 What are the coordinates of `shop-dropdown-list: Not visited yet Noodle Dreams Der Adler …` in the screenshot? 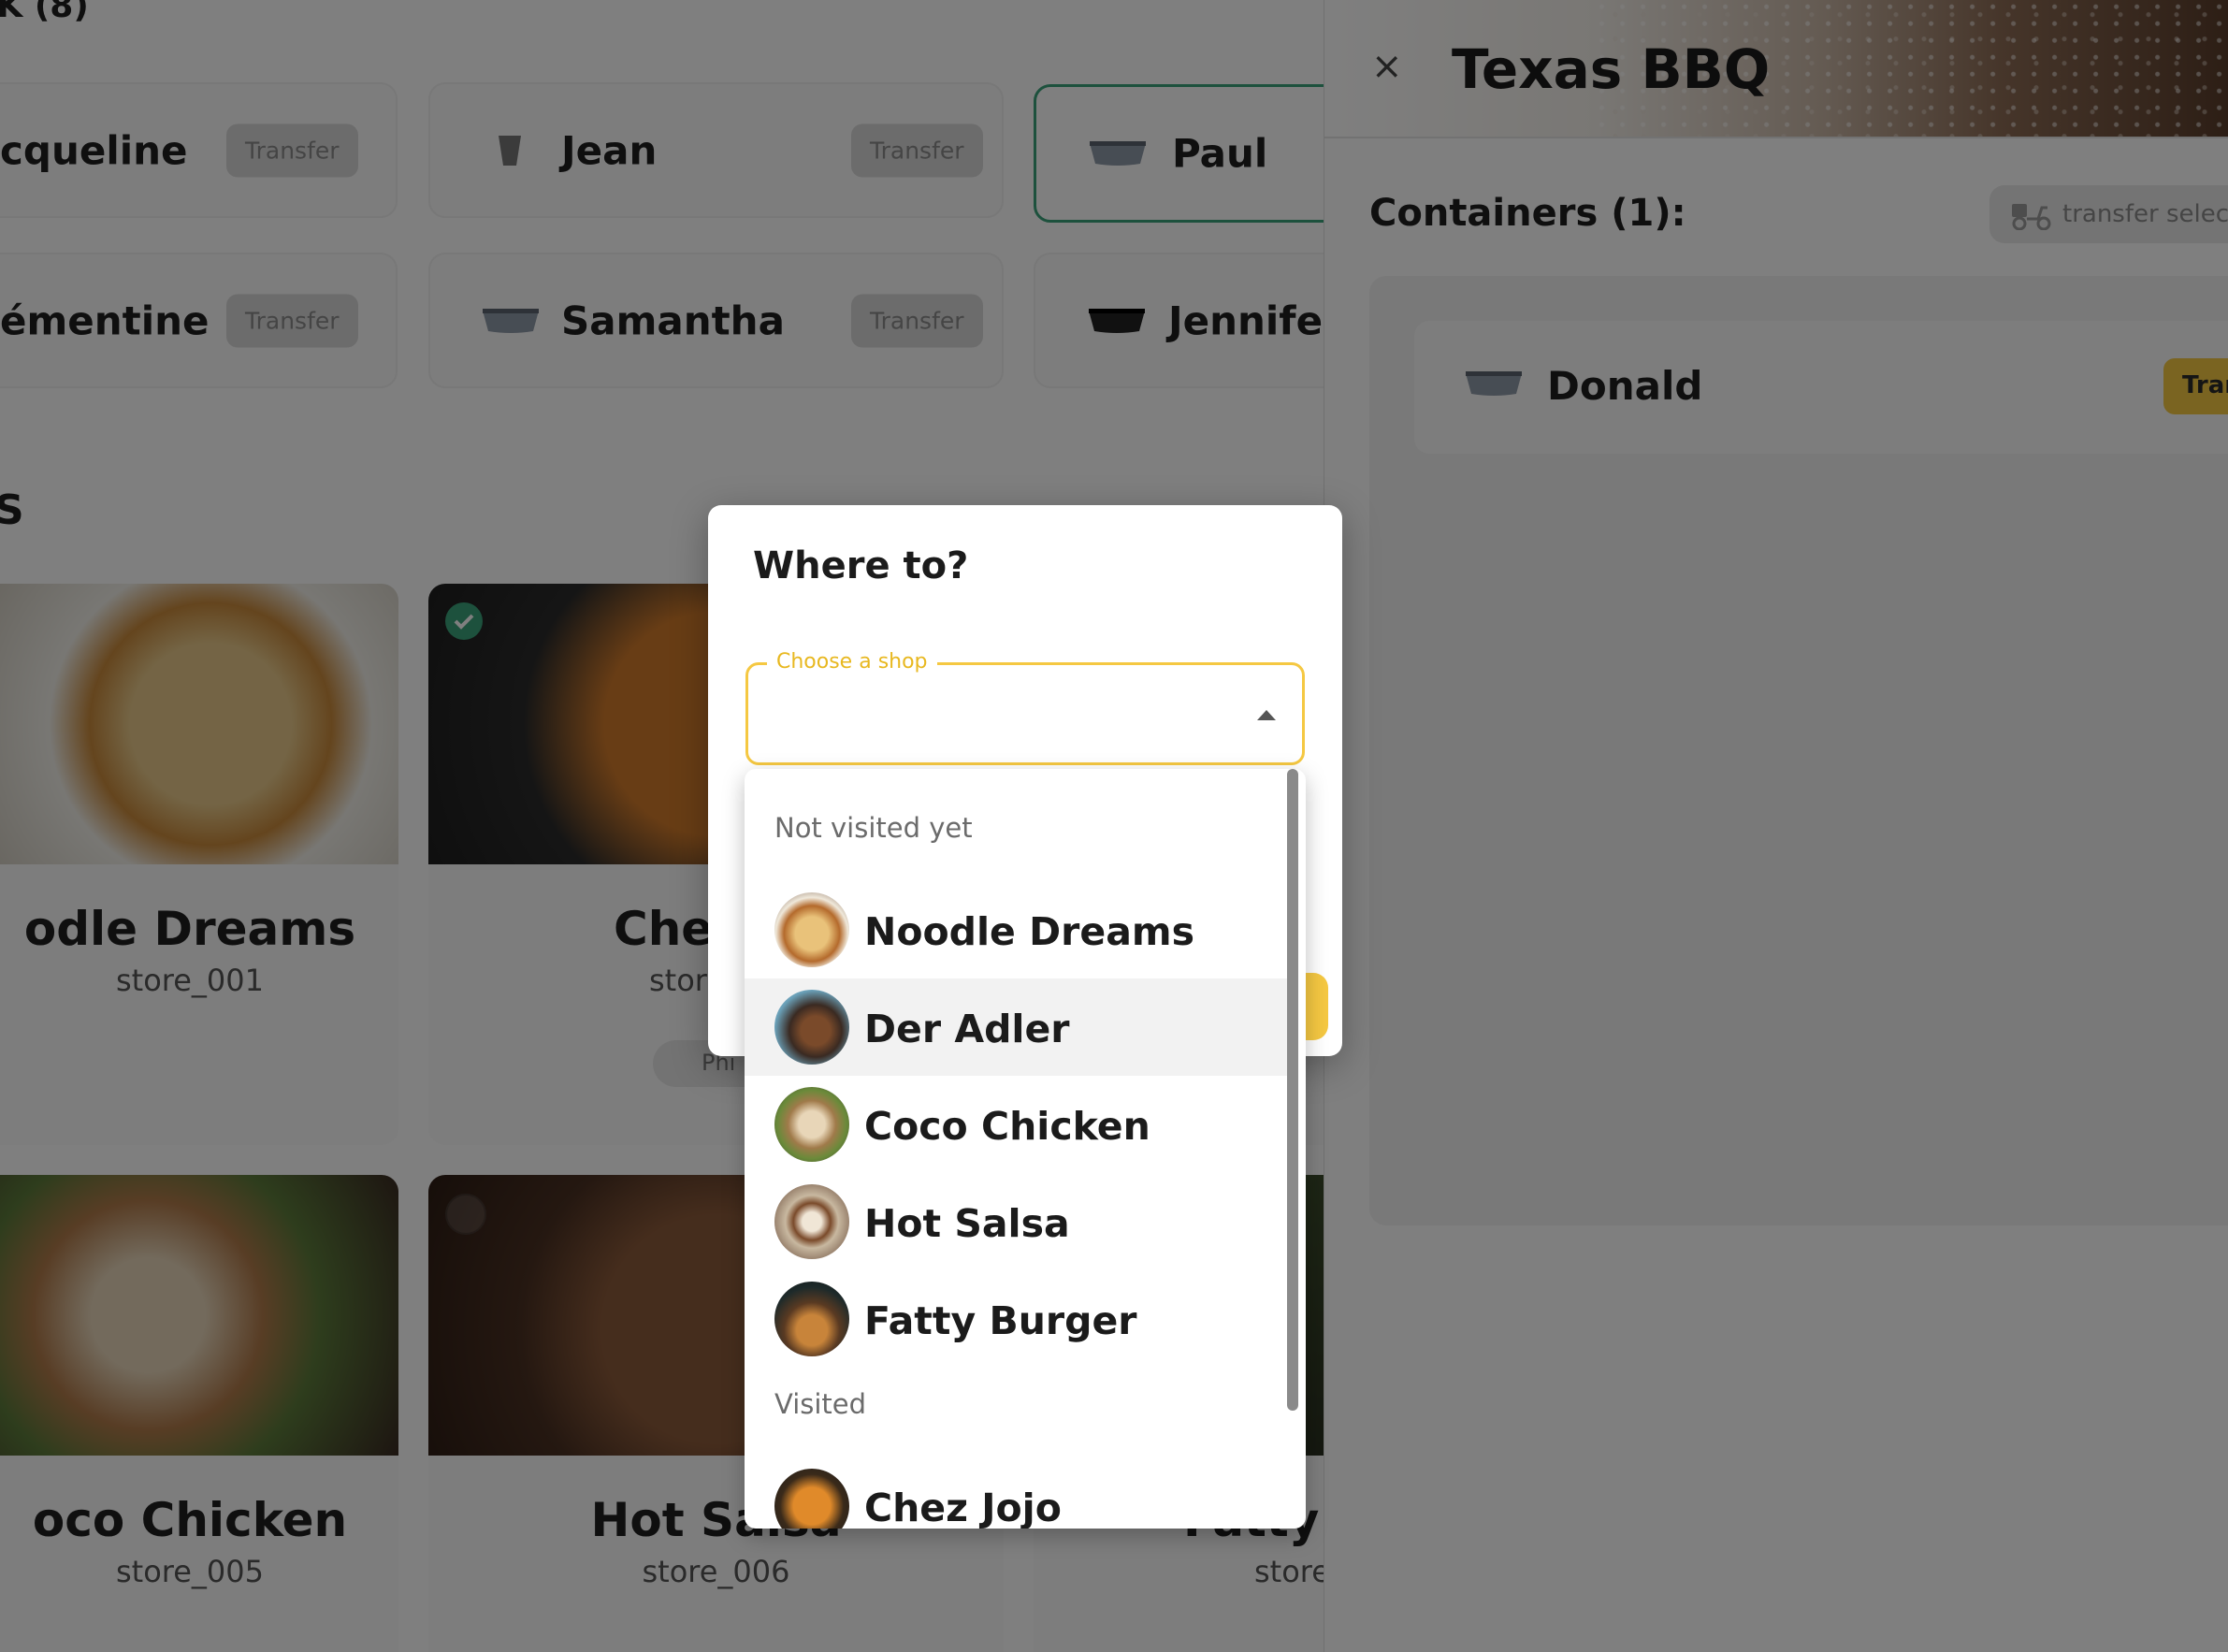 It's located at (1025, 1149).